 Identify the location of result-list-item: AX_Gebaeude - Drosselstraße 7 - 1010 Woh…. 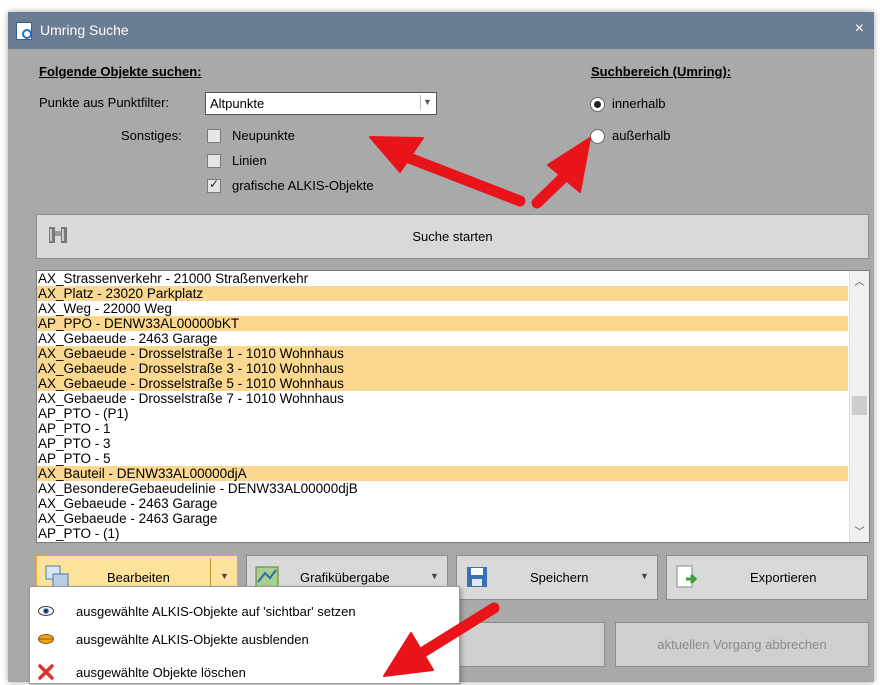
(442, 398).